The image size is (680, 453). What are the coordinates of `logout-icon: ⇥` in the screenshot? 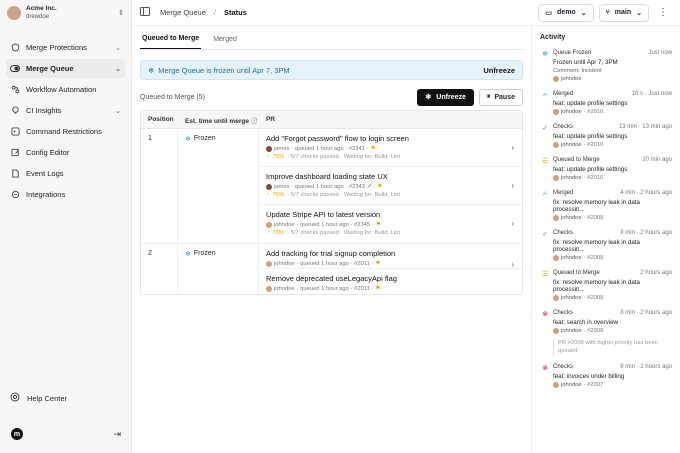 It's located at (117, 434).